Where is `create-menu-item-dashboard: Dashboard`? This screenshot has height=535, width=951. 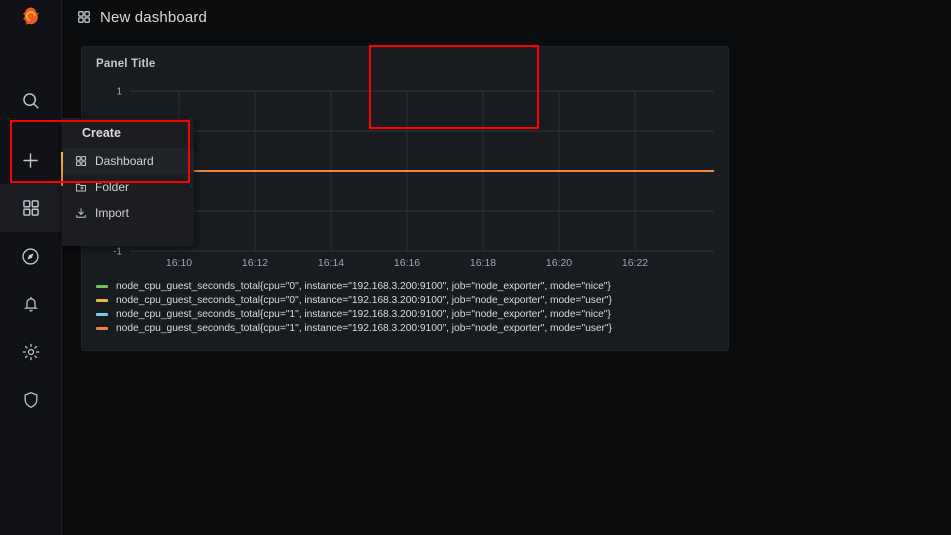
create-menu-item-dashboard: Dashboard is located at coordinates (128, 161).